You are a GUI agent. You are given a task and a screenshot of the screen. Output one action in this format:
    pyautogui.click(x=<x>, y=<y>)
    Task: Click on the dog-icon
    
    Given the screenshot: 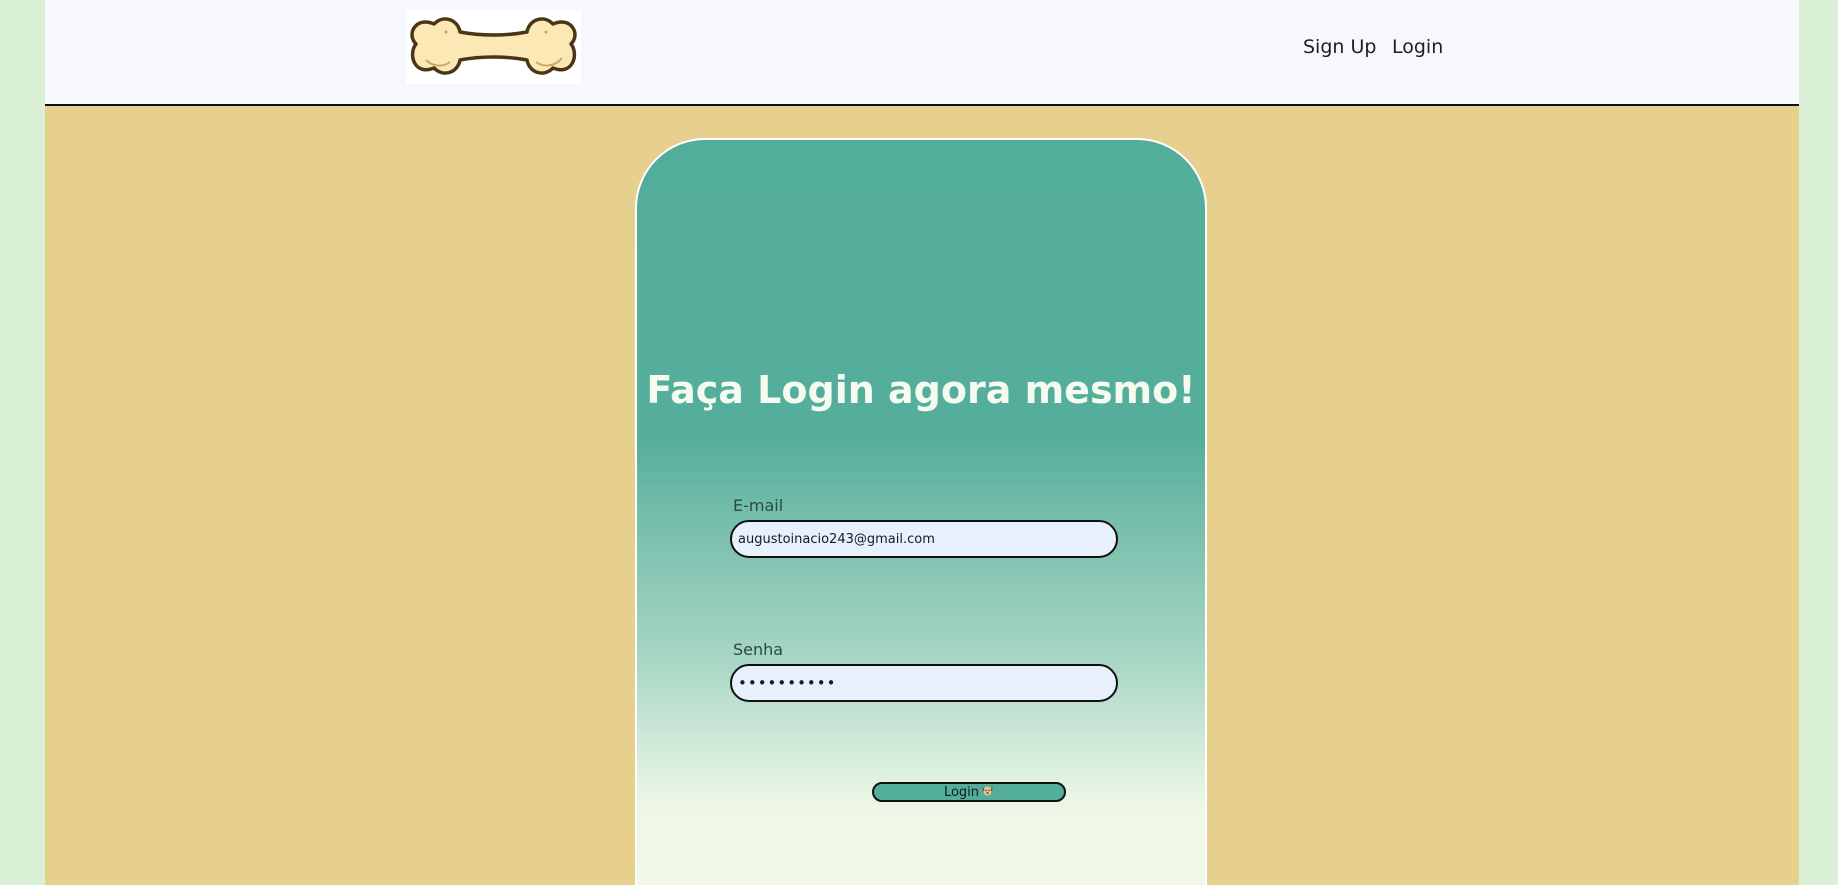 What is the action you would take?
    pyautogui.click(x=987, y=792)
    